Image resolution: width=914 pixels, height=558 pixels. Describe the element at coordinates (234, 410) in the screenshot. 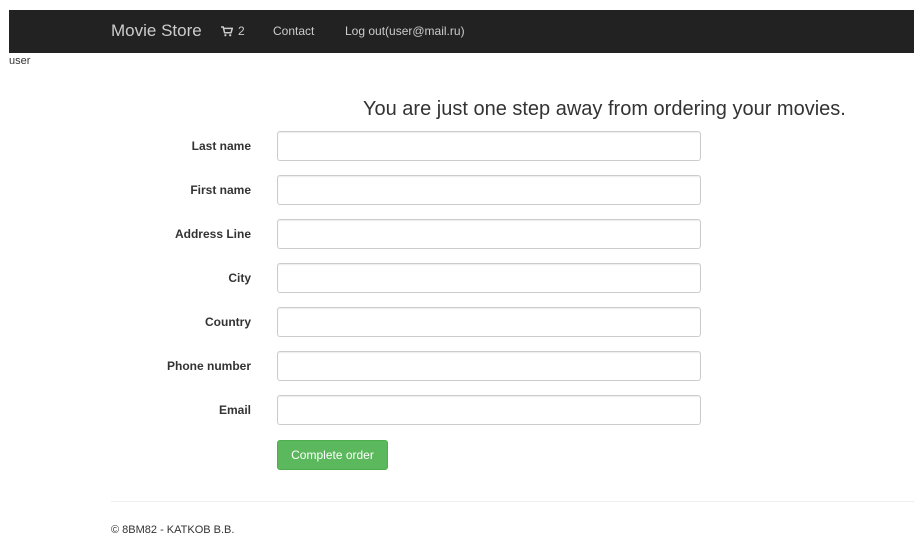

I see `email-label: Email` at that location.